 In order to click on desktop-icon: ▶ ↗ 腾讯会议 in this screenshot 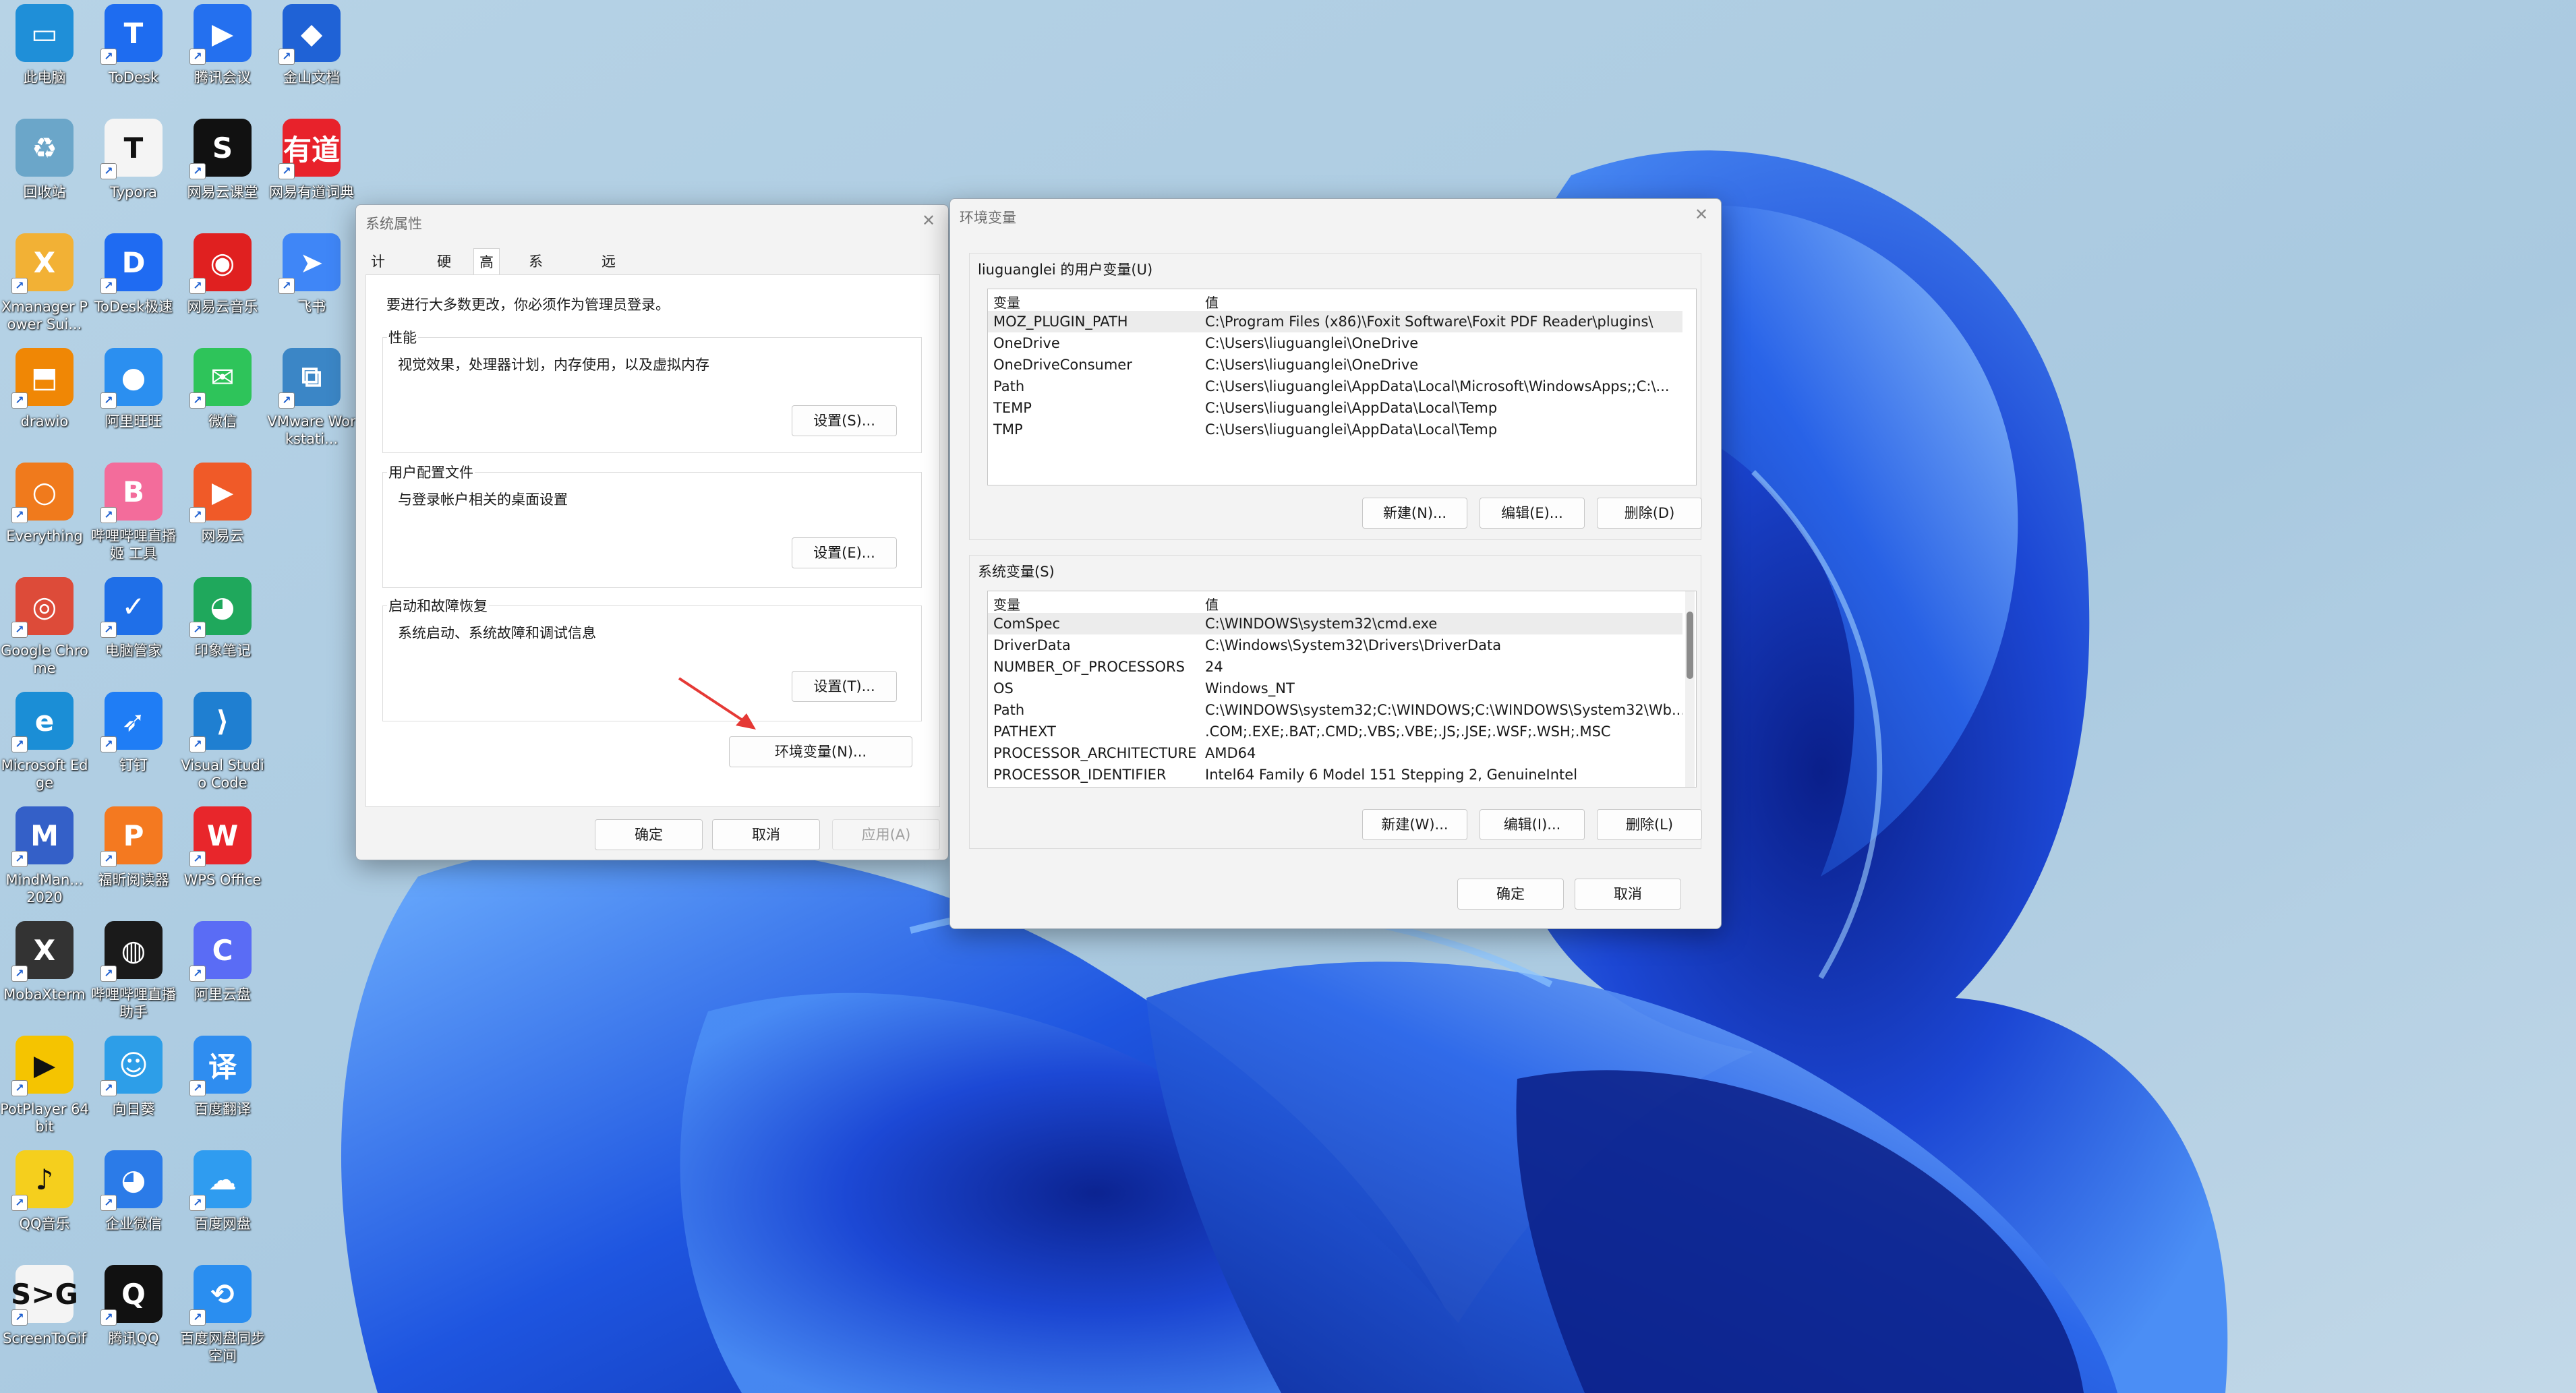, I will do `click(223, 45)`.